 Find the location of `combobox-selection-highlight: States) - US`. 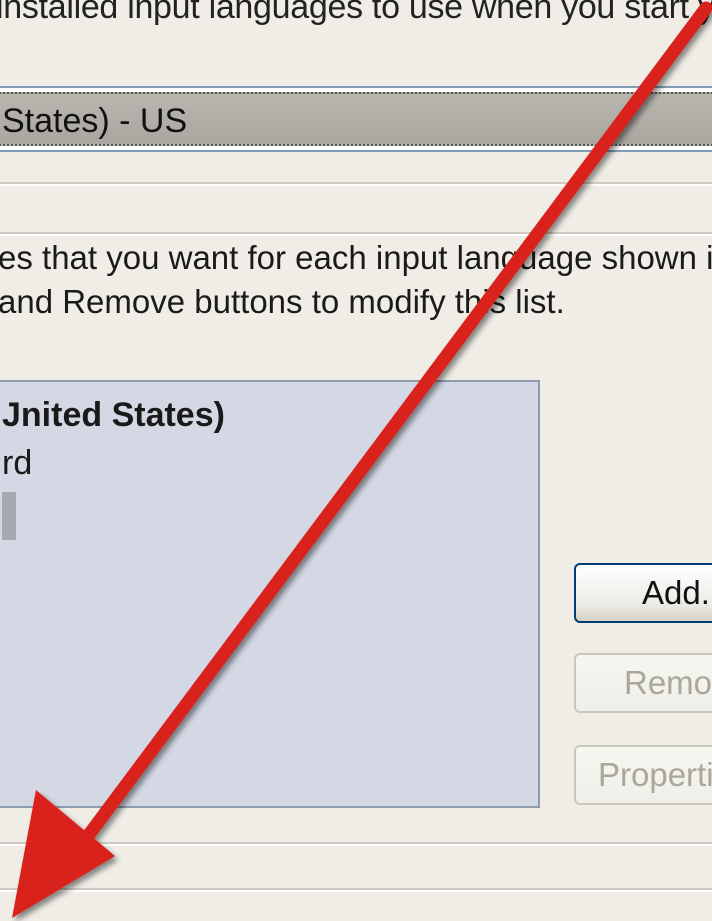

combobox-selection-highlight: States) - US is located at coordinates (356, 119).